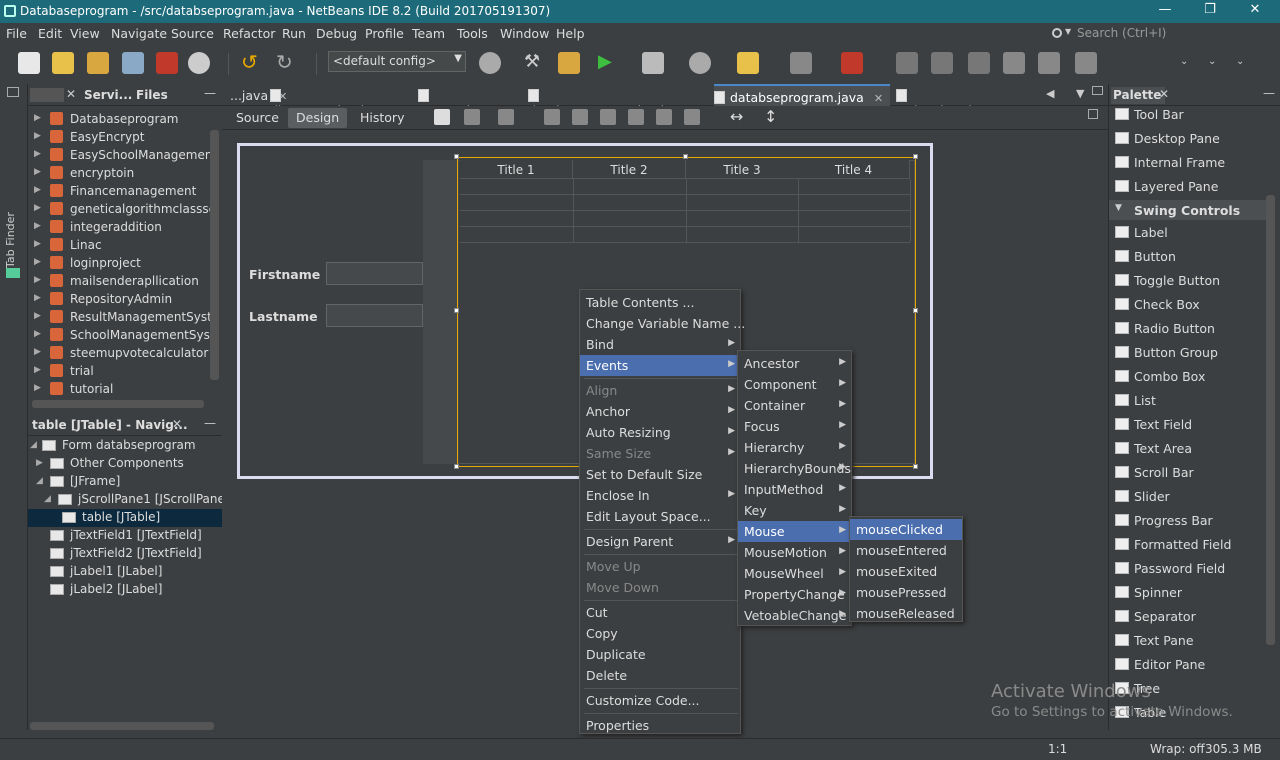 The height and width of the screenshot is (760, 1280). I want to click on palette-item-separator: Separator, so click(1189, 617).